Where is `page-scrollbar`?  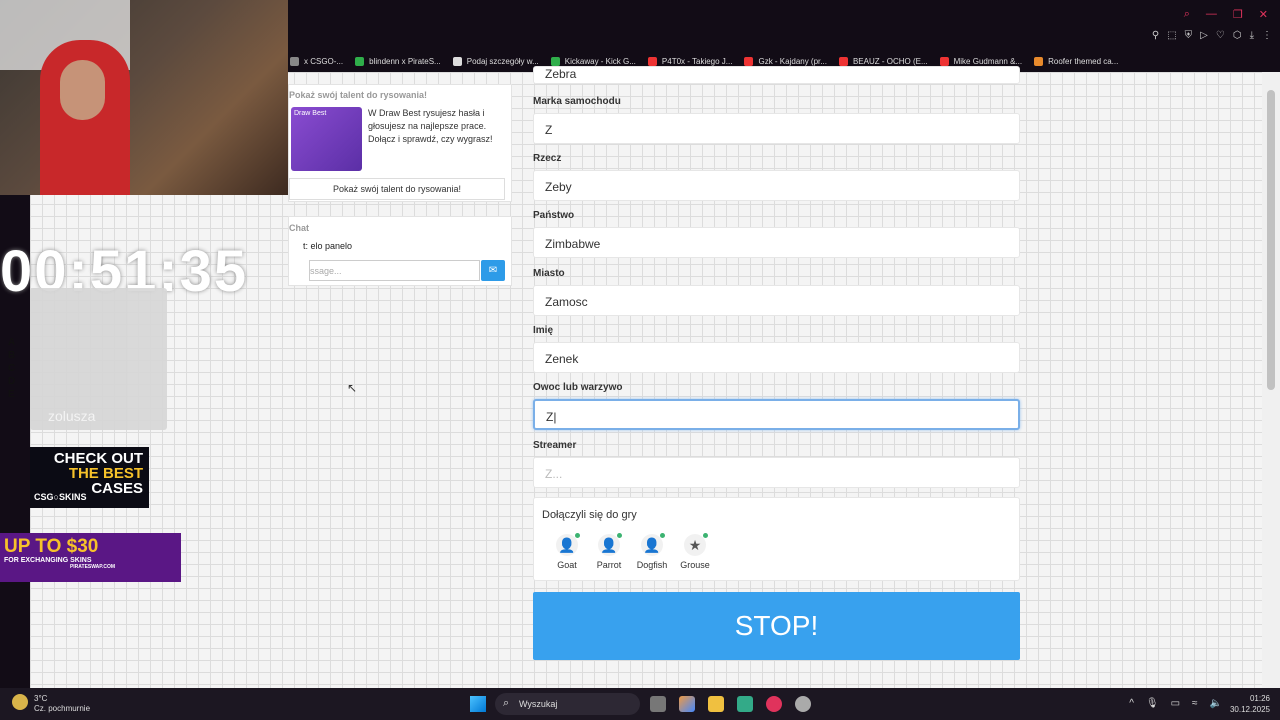
page-scrollbar is located at coordinates (1271, 380).